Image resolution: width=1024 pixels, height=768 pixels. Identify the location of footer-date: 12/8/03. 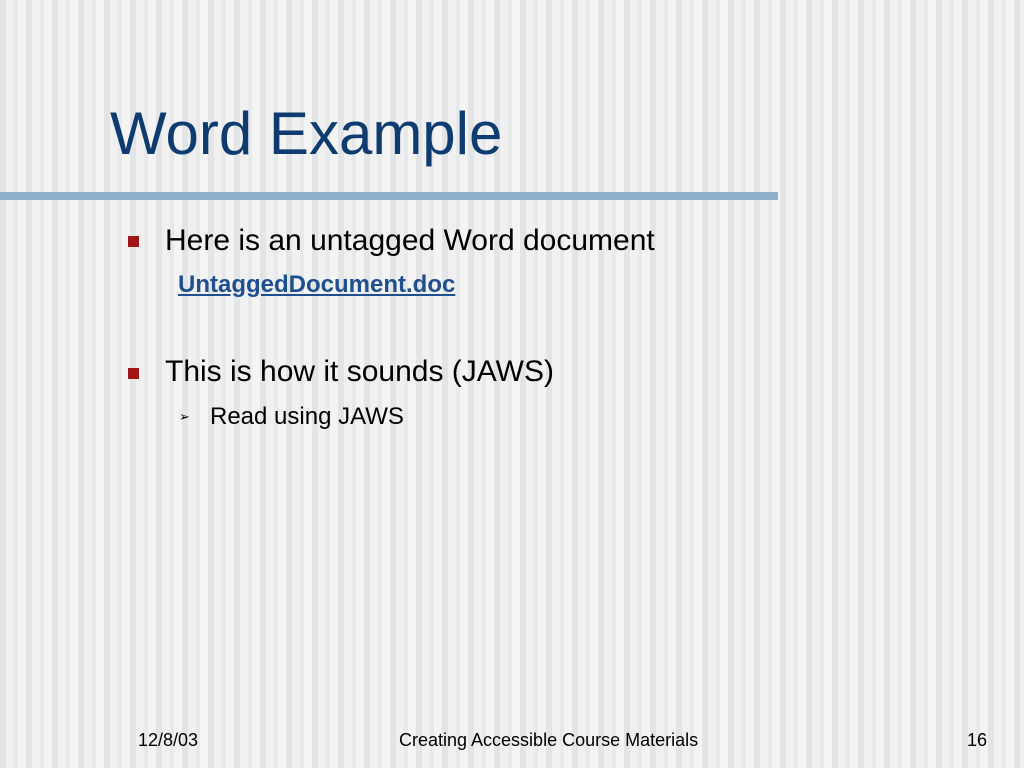
(168, 740).